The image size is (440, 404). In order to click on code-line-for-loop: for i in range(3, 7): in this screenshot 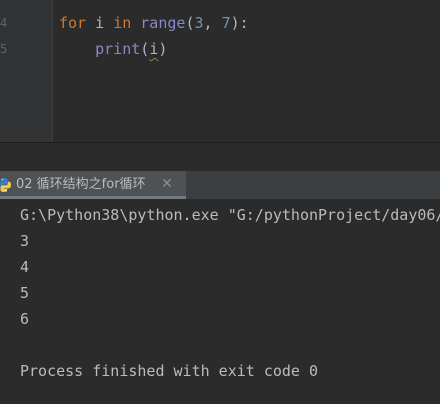, I will do `click(154, 23)`.